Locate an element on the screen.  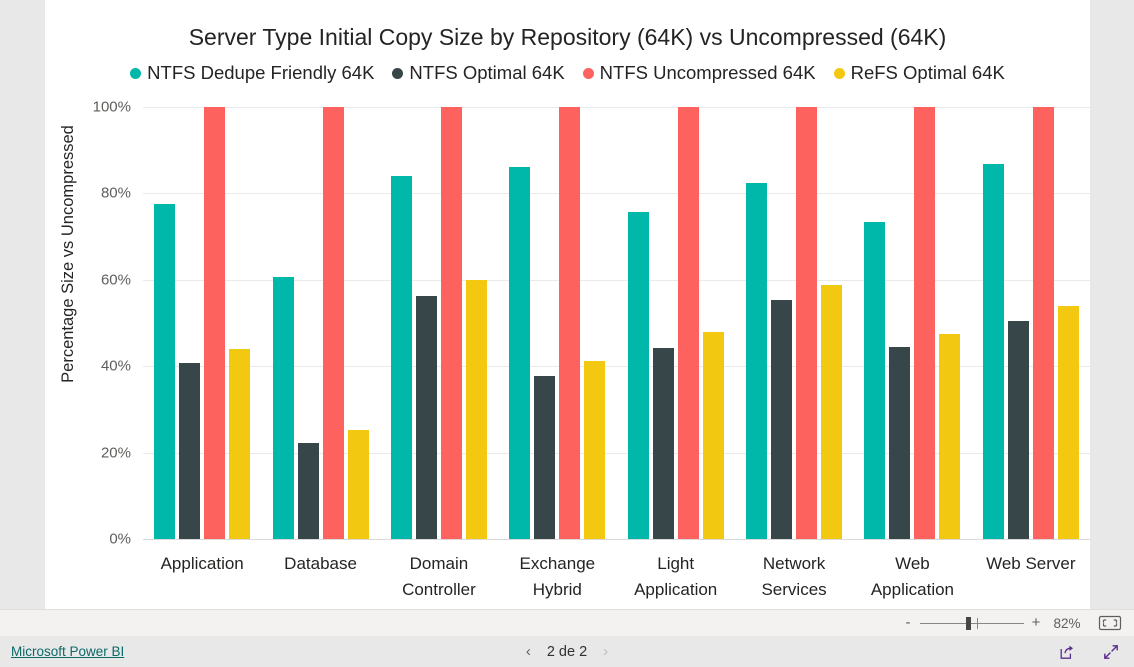
x-axis-tick-label: Light Application is located at coordinates (676, 576).